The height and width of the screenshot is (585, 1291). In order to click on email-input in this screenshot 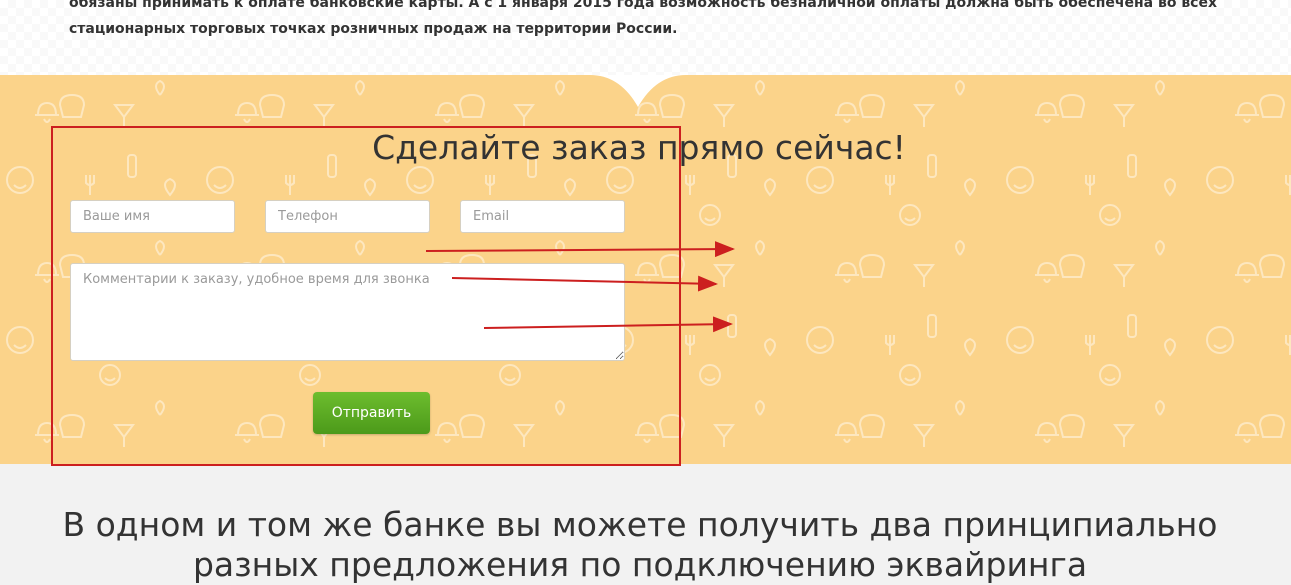, I will do `click(542, 216)`.